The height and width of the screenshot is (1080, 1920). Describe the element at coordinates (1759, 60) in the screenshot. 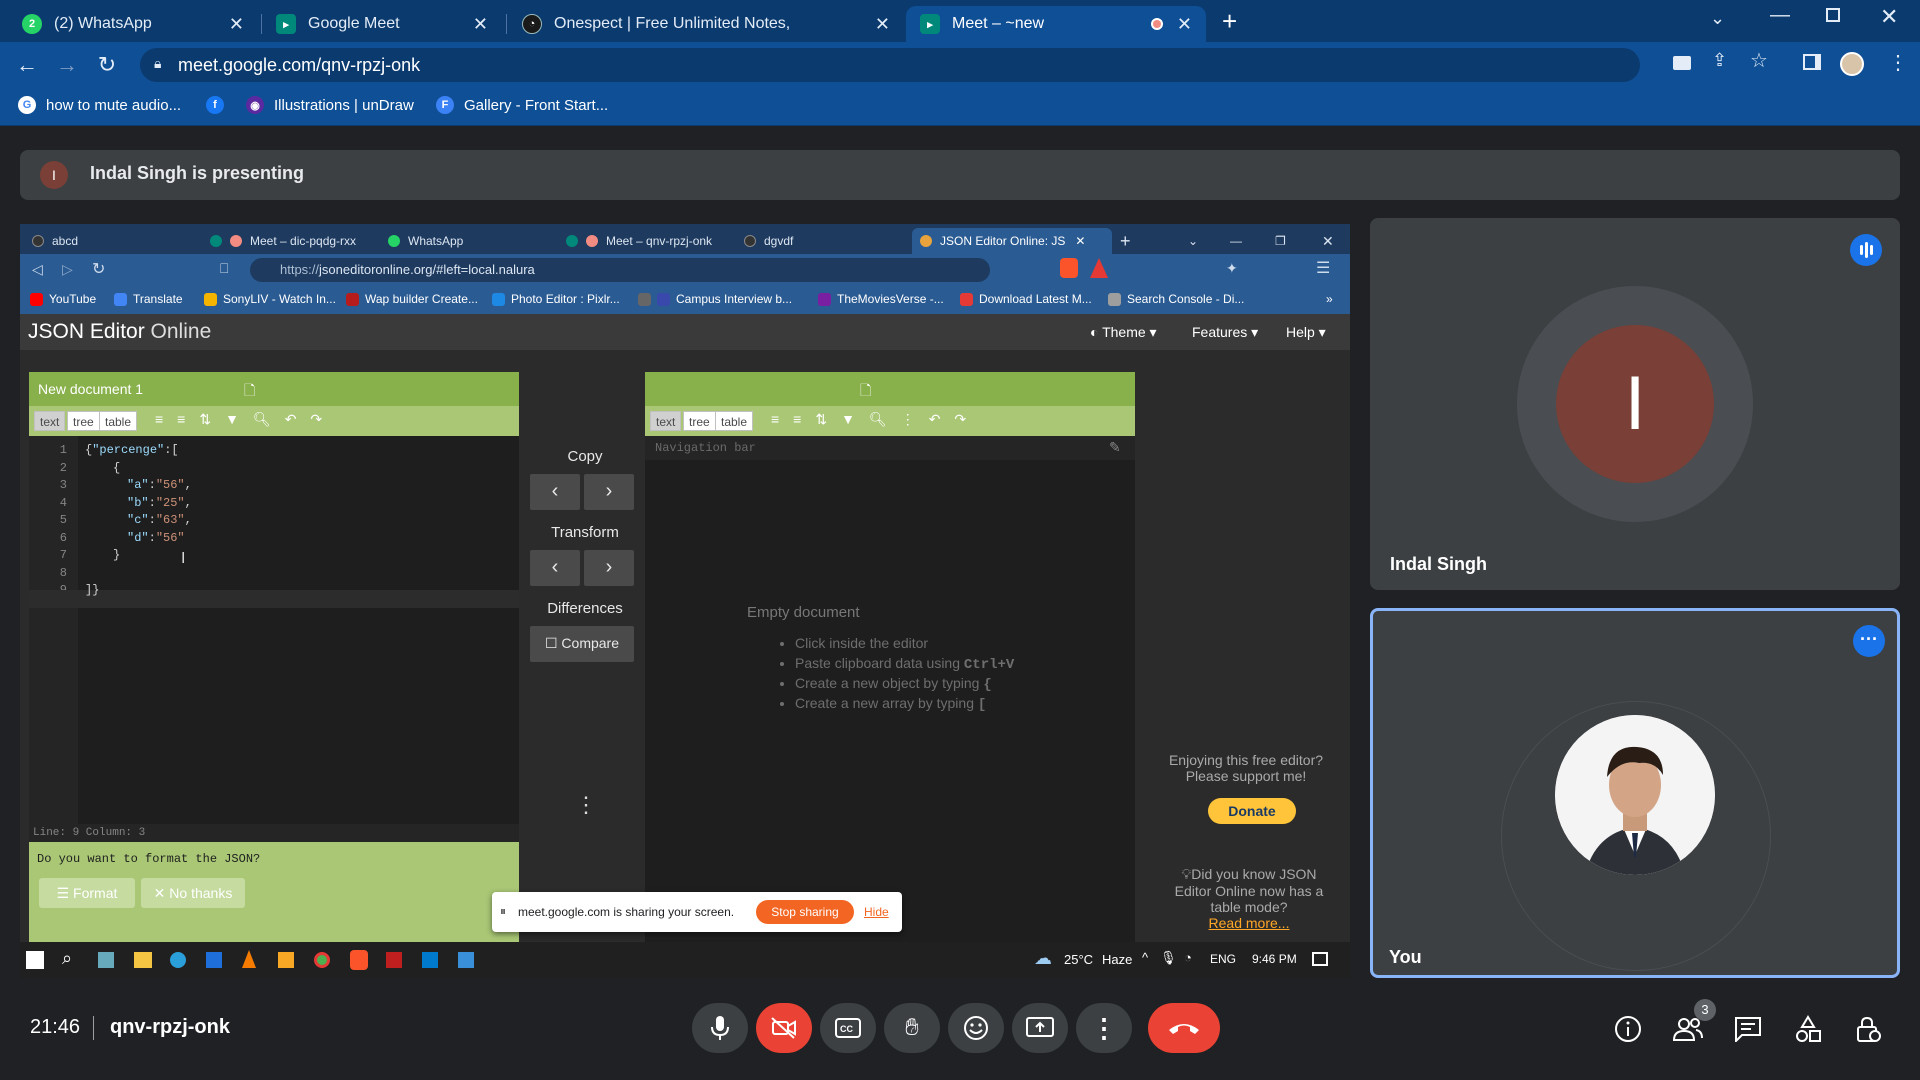

I see `bookmark-star-icon: ☆` at that location.